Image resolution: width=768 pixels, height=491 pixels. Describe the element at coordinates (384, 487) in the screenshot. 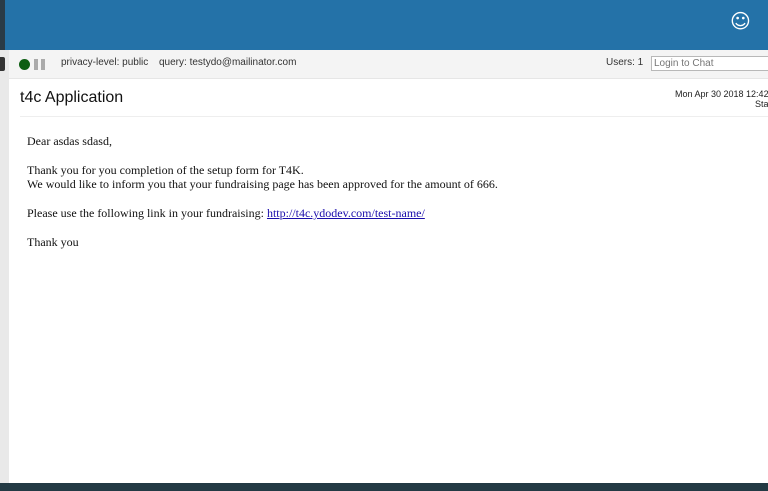

I see `bottom-bar` at that location.